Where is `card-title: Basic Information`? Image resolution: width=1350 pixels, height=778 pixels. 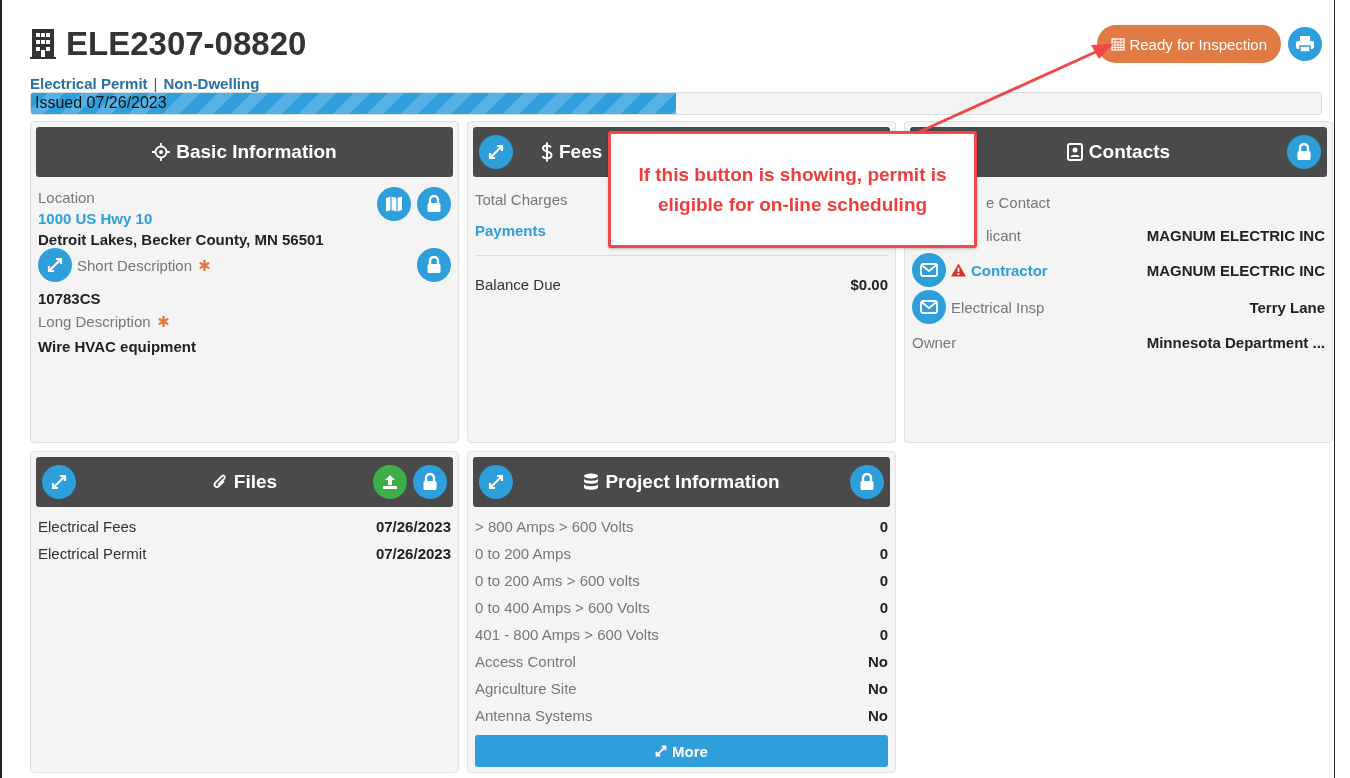
card-title: Basic Information is located at coordinates (256, 152).